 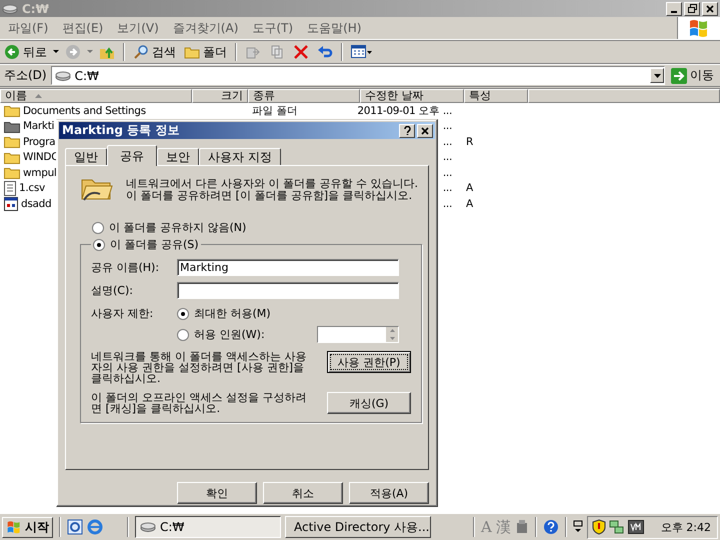 I want to click on file-name: wmpul, so click(x=40, y=172).